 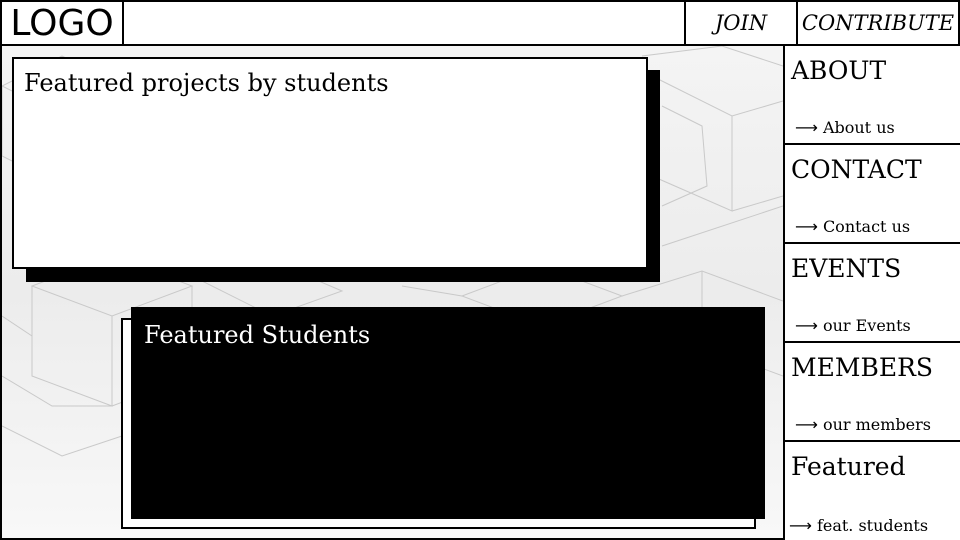 What do you see at coordinates (846, 268) in the screenshot?
I see `sidebar-heading: EVENTS` at bounding box center [846, 268].